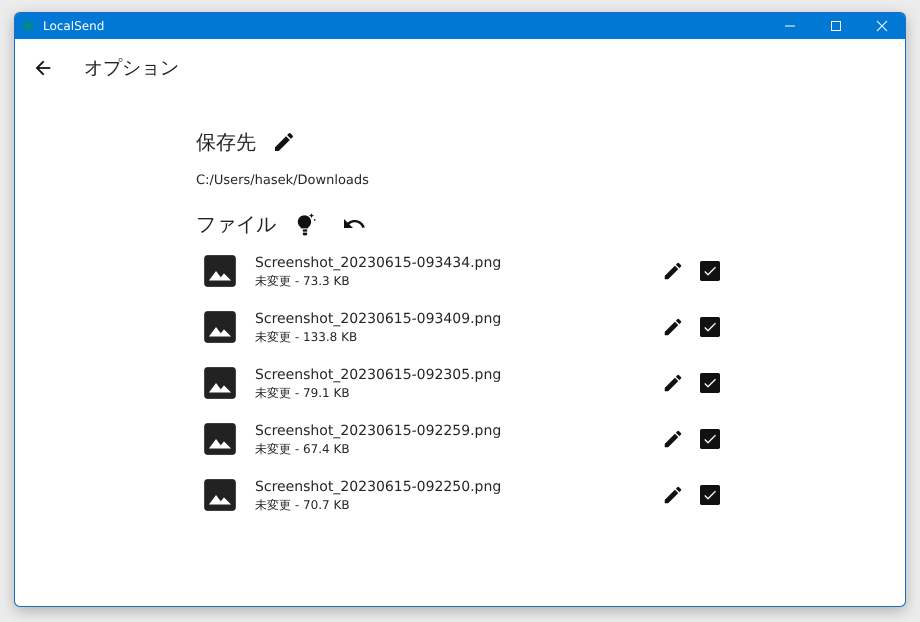  What do you see at coordinates (882, 26) in the screenshot?
I see `close-icon` at bounding box center [882, 26].